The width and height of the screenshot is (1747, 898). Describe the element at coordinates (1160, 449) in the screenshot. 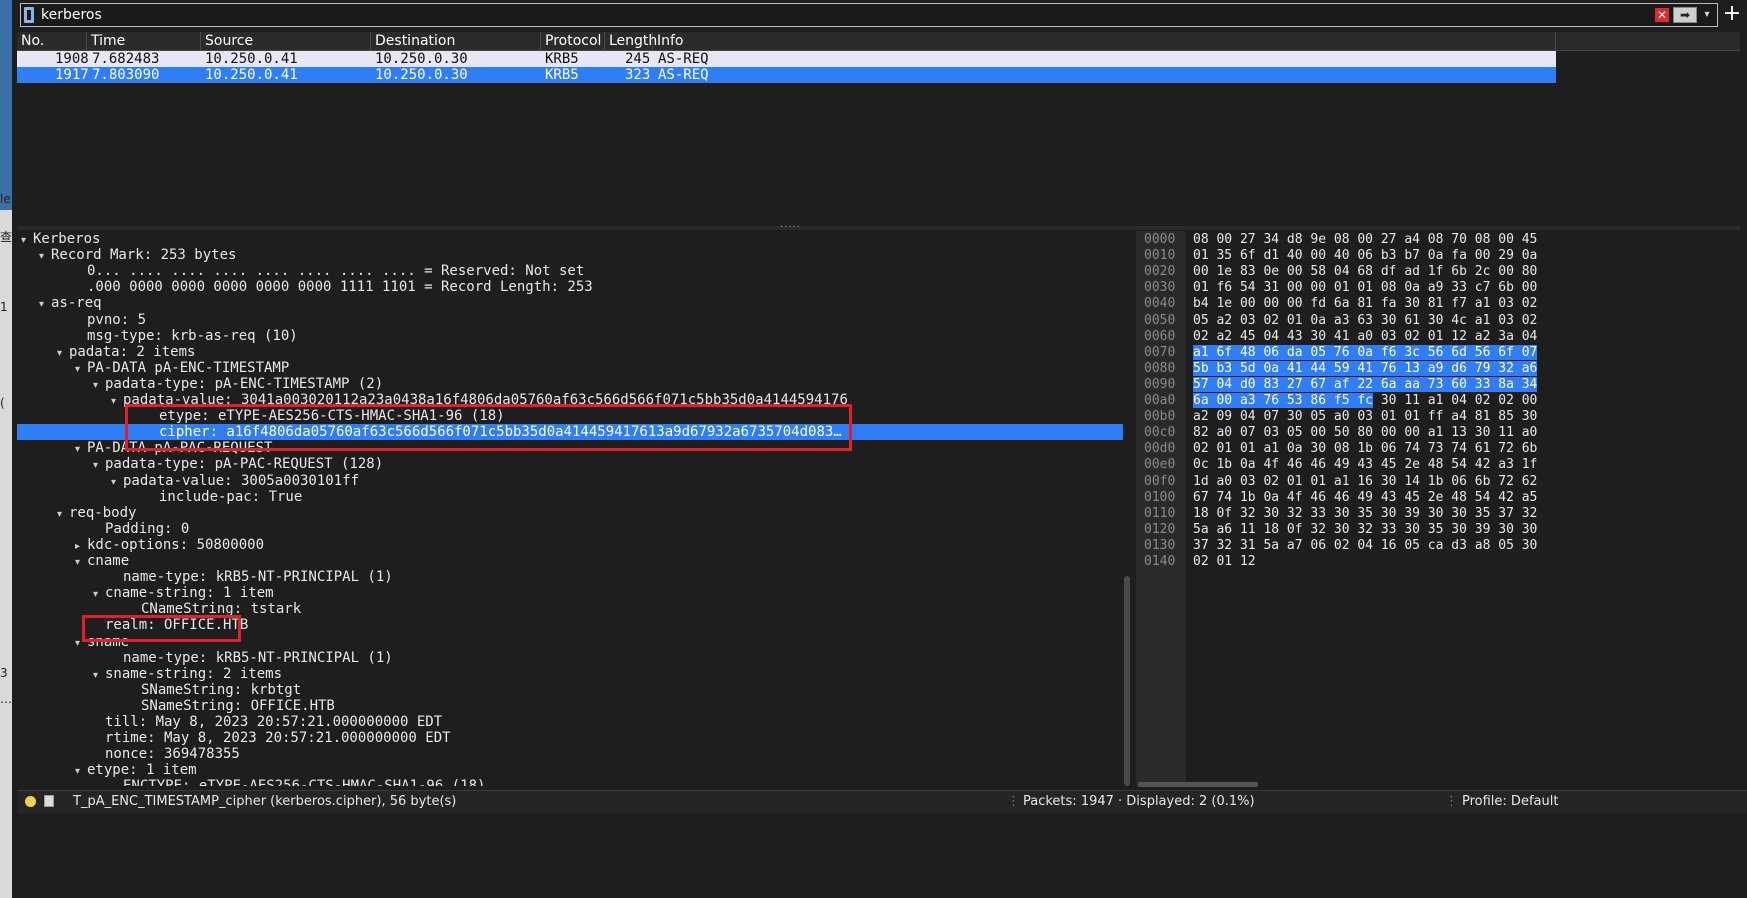

I see `bytes-offset: 00d0` at that location.